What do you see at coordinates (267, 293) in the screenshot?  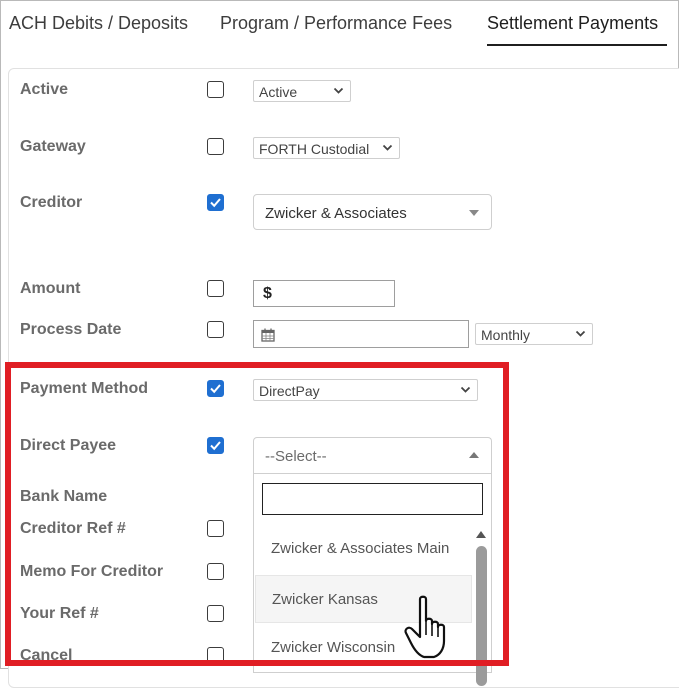 I see `currency-prefix: $` at bounding box center [267, 293].